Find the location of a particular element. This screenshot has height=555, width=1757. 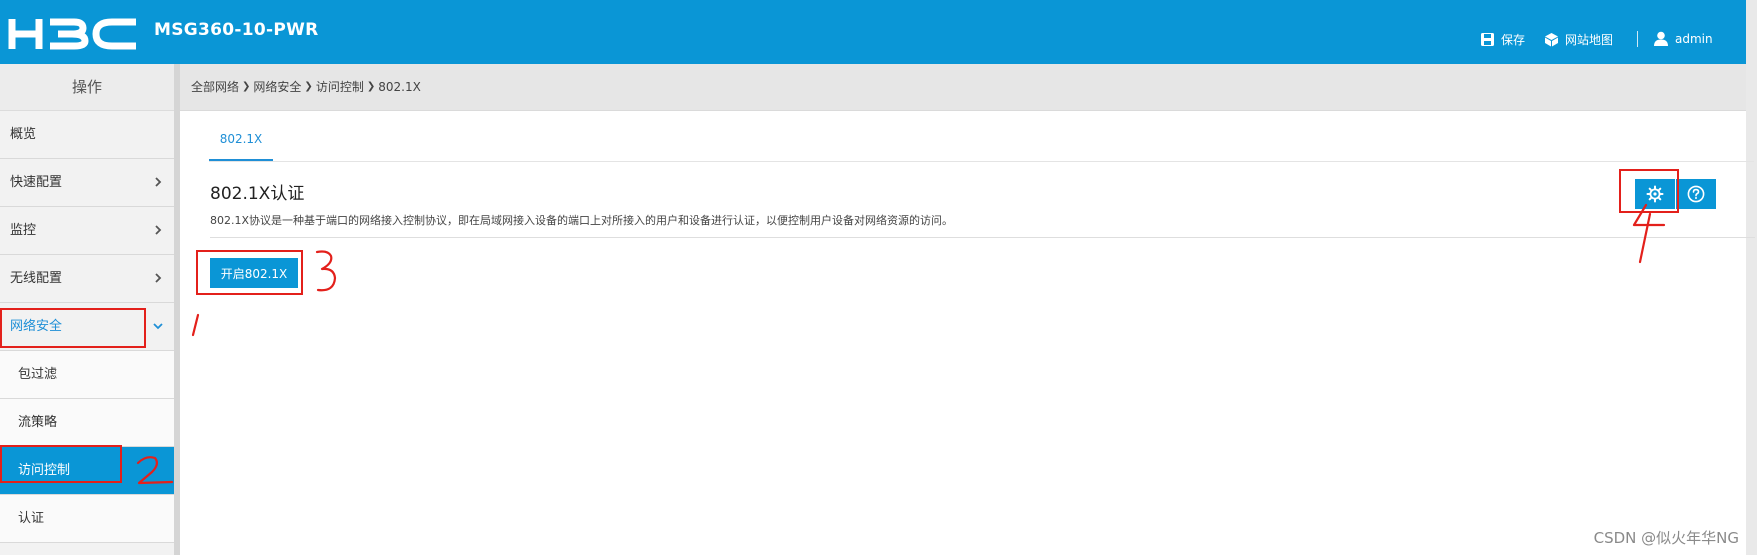

section-divider is located at coordinates (982, 237).